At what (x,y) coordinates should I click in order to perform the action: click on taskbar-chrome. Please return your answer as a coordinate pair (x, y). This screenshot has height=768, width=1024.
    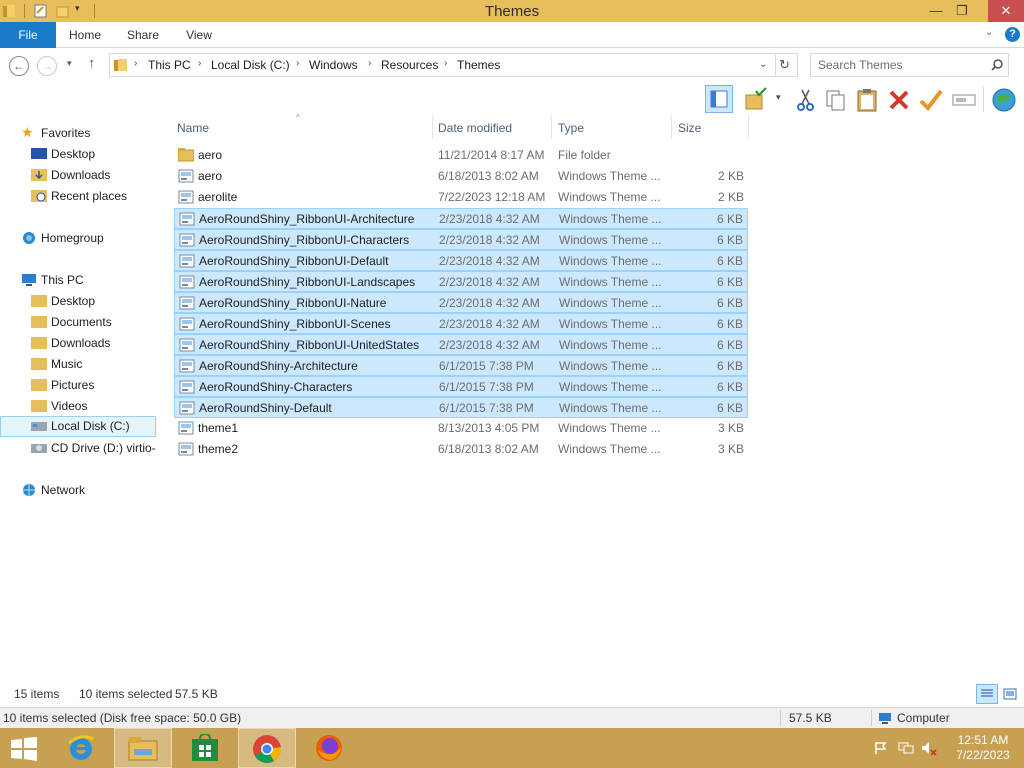
    Looking at the image, I should click on (267, 748).